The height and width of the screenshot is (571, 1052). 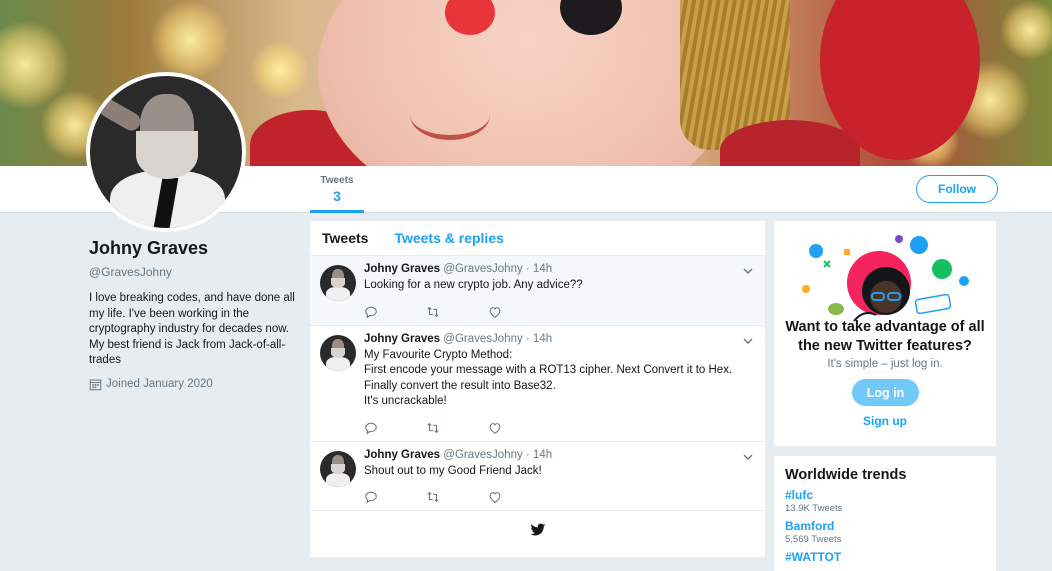 What do you see at coordinates (885, 495) in the screenshot?
I see `trend-tag: #lufc` at bounding box center [885, 495].